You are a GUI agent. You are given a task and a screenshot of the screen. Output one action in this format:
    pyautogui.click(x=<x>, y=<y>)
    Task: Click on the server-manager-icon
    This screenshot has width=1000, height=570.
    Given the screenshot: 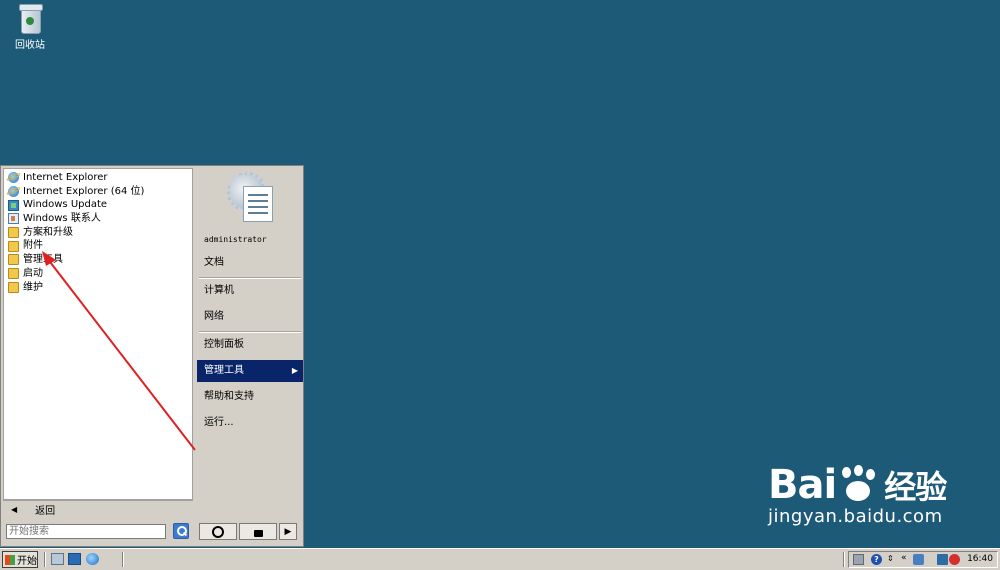 What is the action you would take?
    pyautogui.click(x=57, y=559)
    